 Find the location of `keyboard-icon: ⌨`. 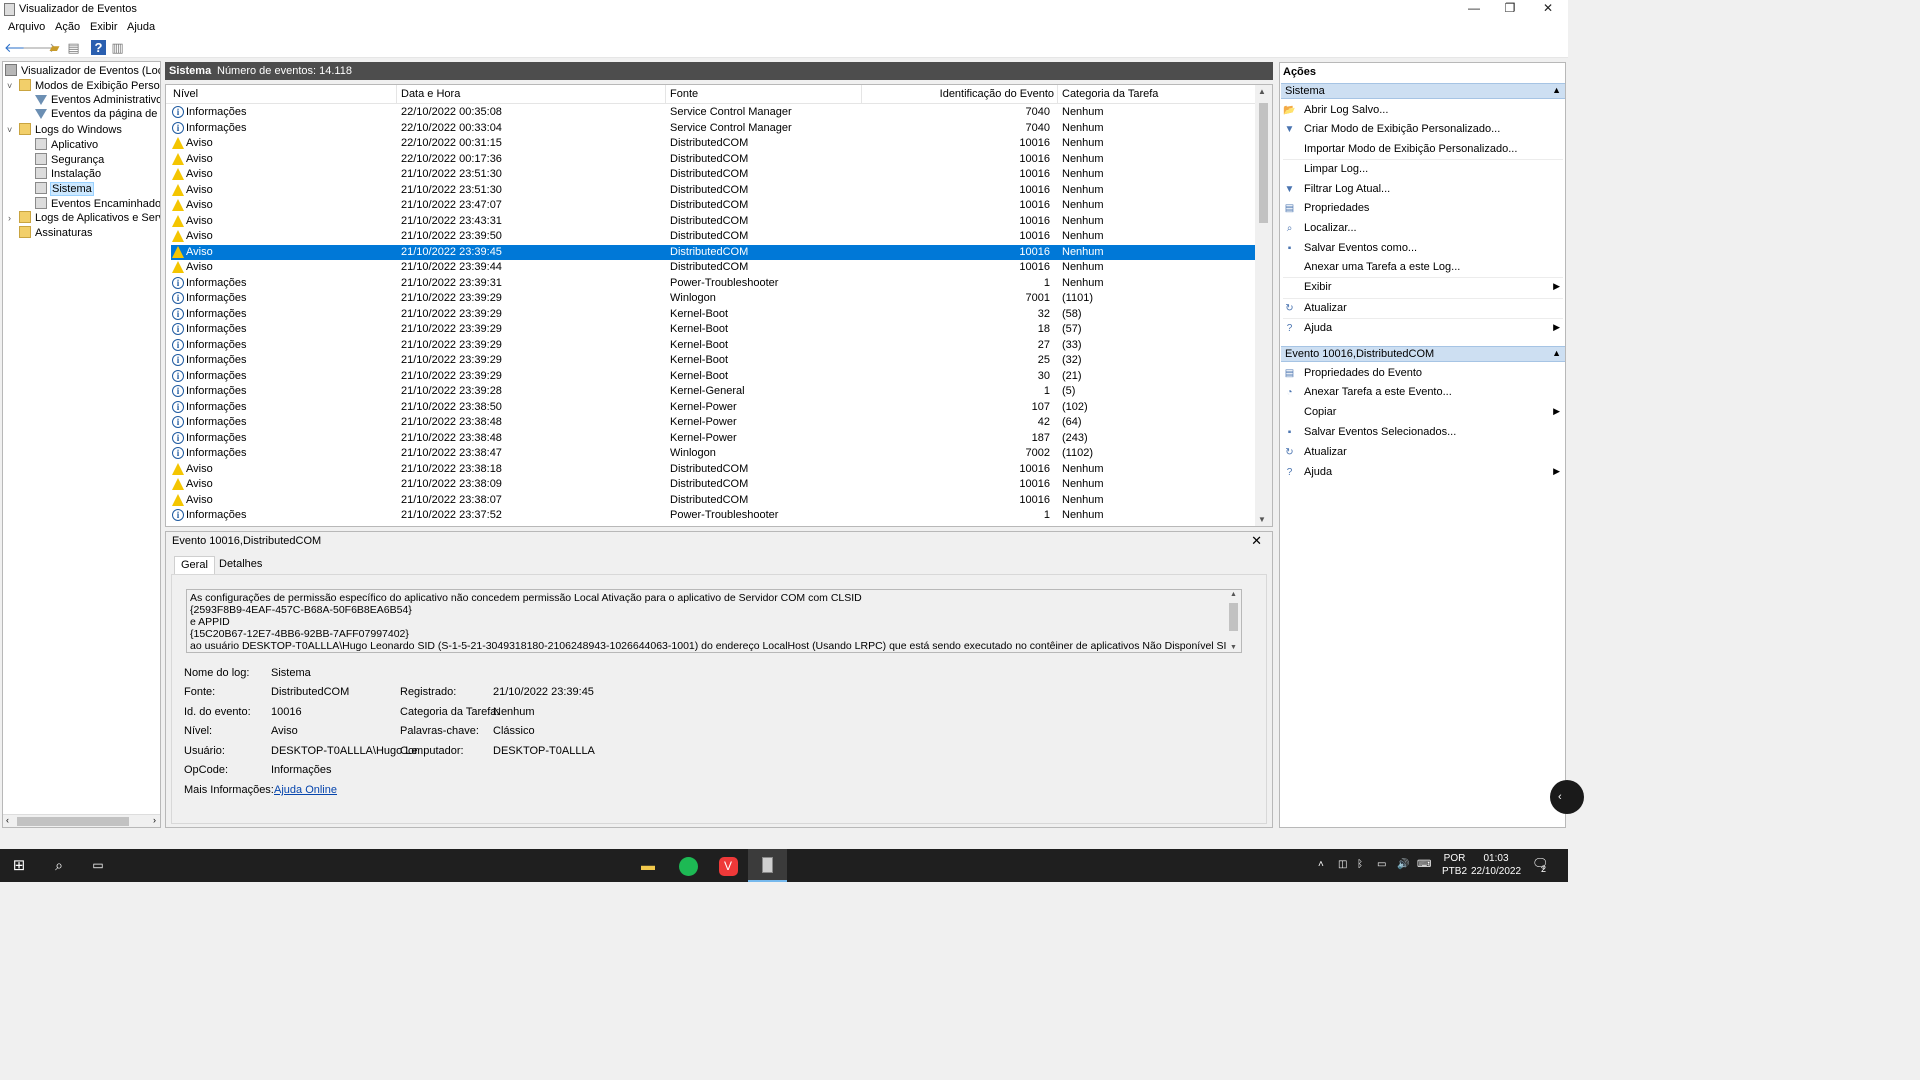

keyboard-icon: ⌨ is located at coordinates (1424, 864).